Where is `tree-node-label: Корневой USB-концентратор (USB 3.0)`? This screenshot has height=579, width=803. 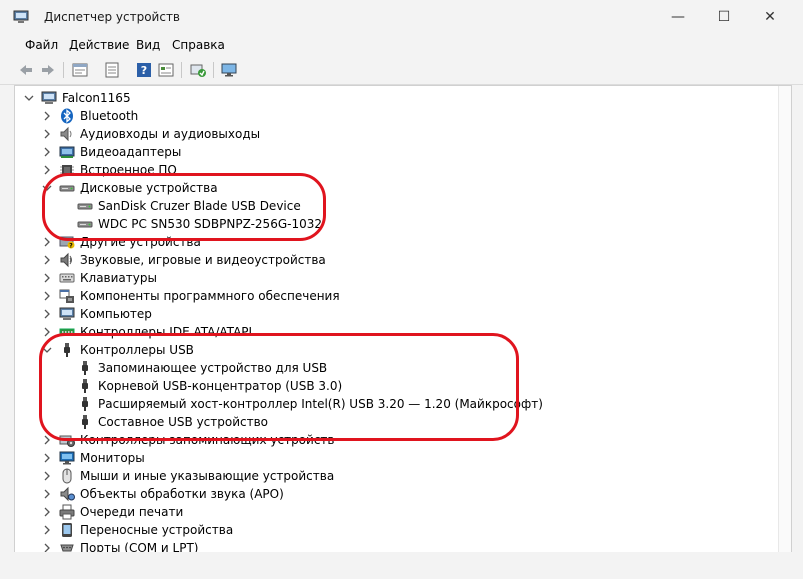
tree-node-label: Корневой USB-концентратор (USB 3.0) is located at coordinates (220, 386).